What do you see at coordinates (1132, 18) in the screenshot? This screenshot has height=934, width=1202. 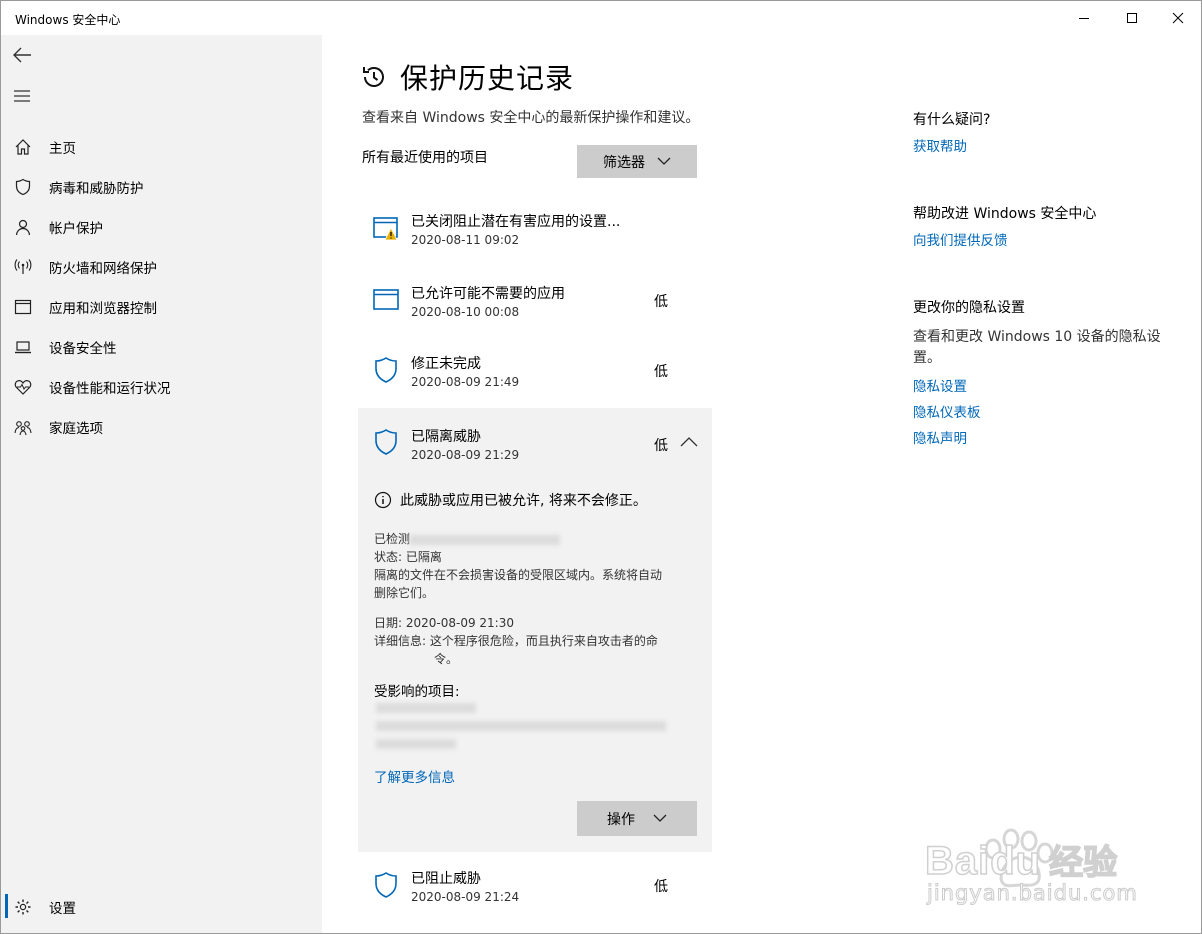 I see `maximize-button` at bounding box center [1132, 18].